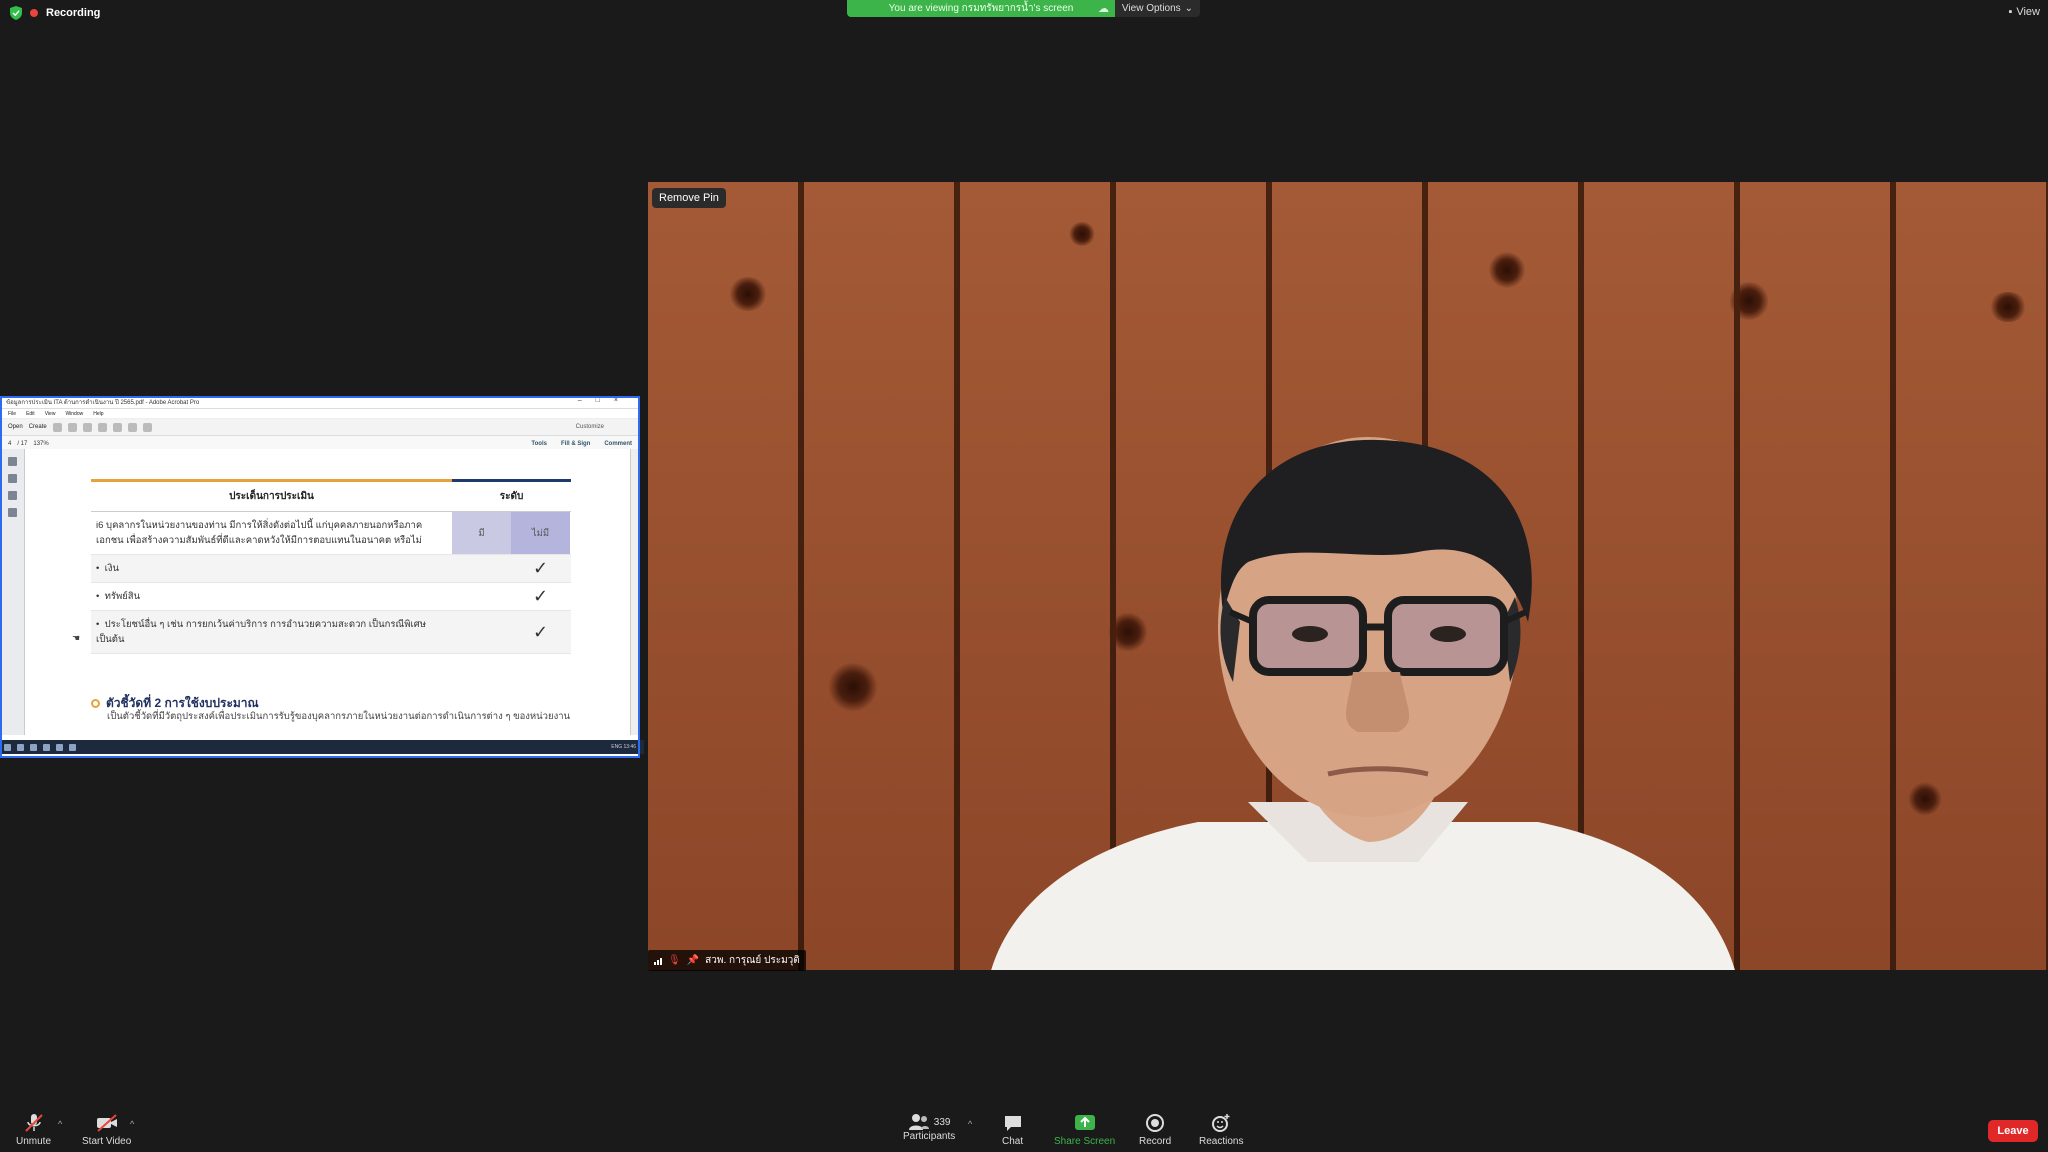 The width and height of the screenshot is (2048, 1152). What do you see at coordinates (12, 495) in the screenshot?
I see `attachments-icon` at bounding box center [12, 495].